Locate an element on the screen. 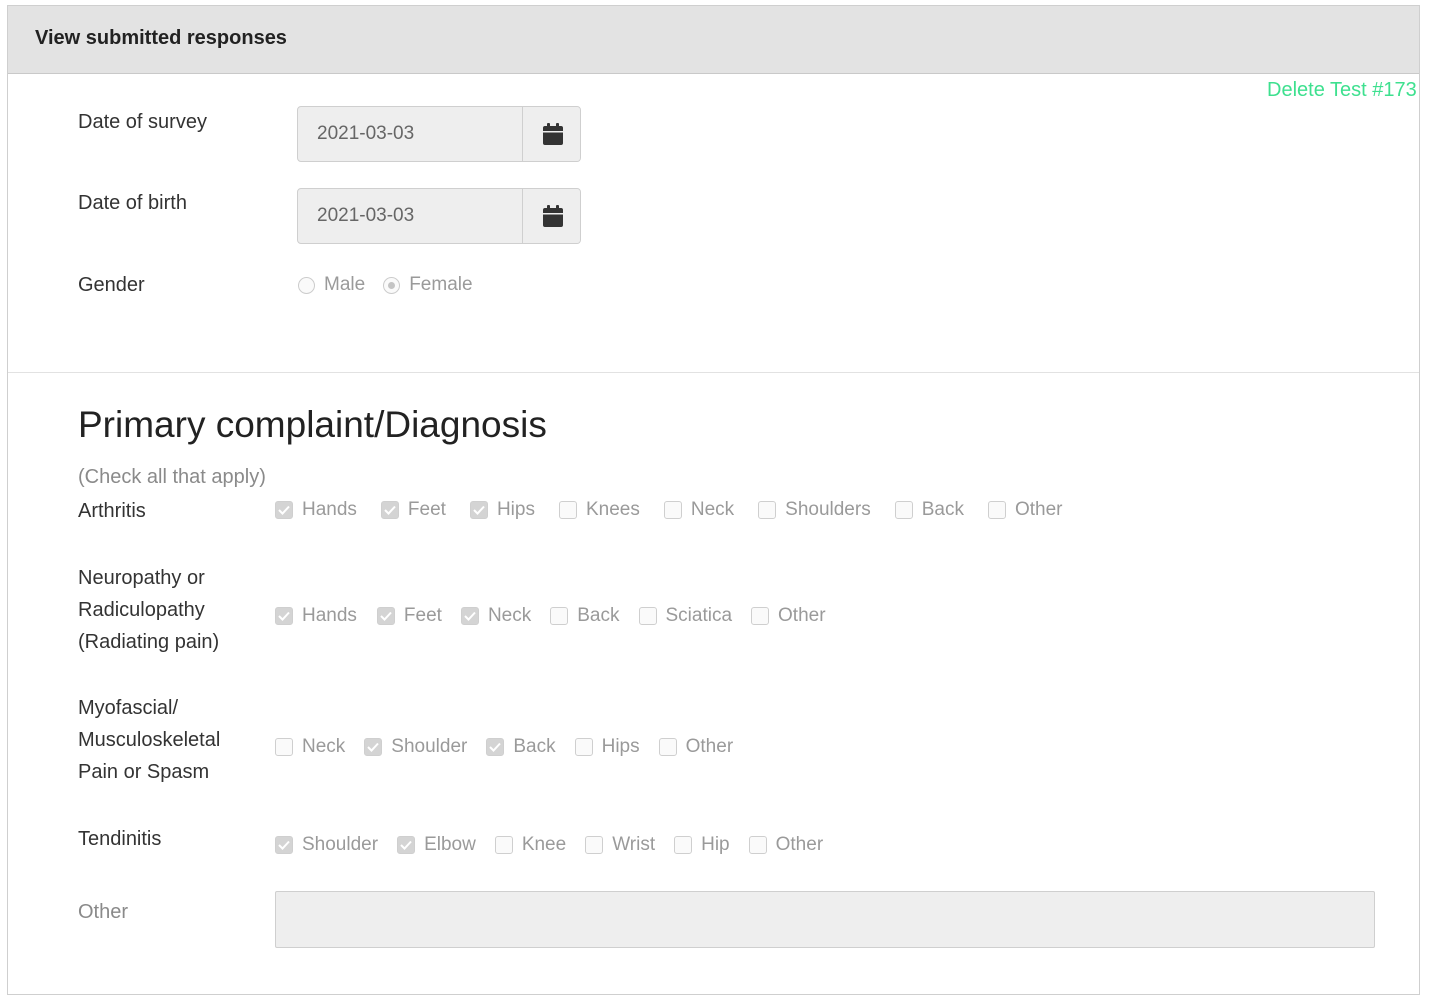 Image resolution: width=1434 pixels, height=995 pixels. date-of-birth-calendar-button is located at coordinates (551, 216).